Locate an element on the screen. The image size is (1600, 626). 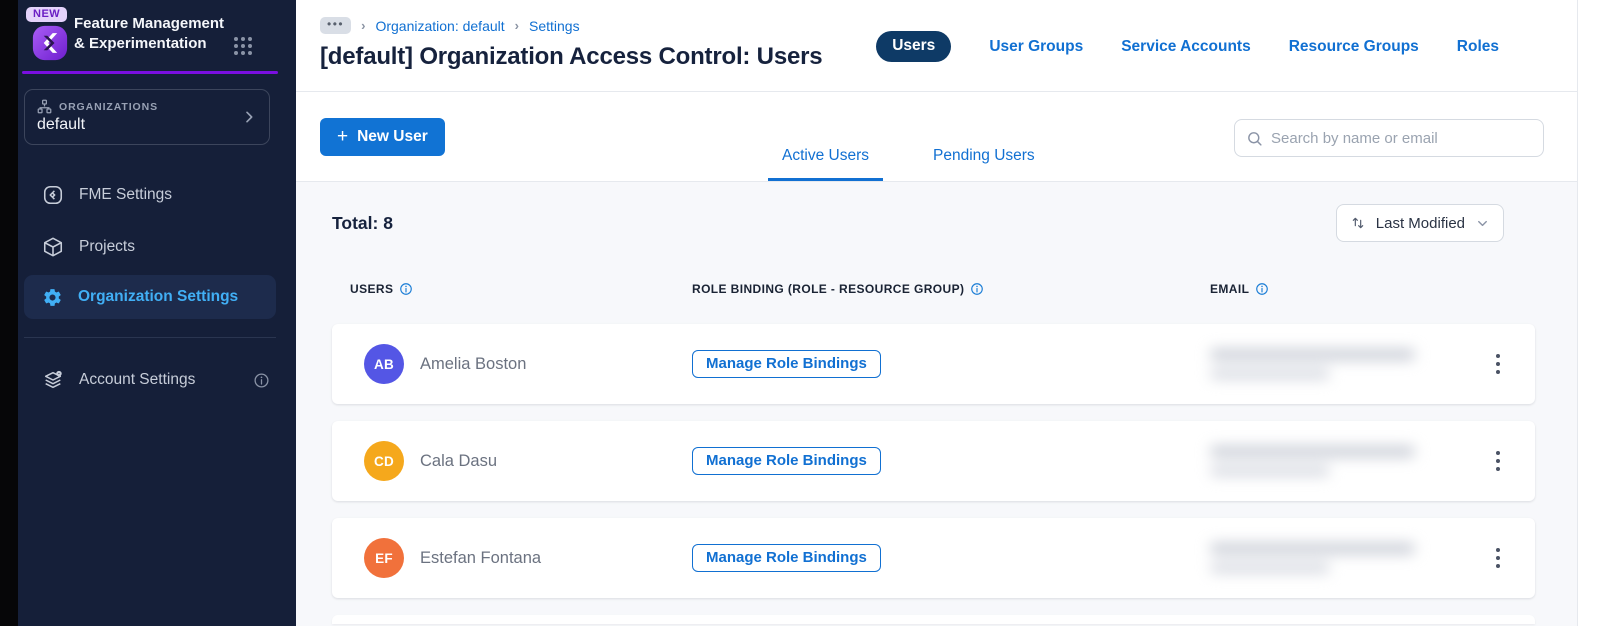
tab-active-users: Active Users is located at coordinates (825, 164).